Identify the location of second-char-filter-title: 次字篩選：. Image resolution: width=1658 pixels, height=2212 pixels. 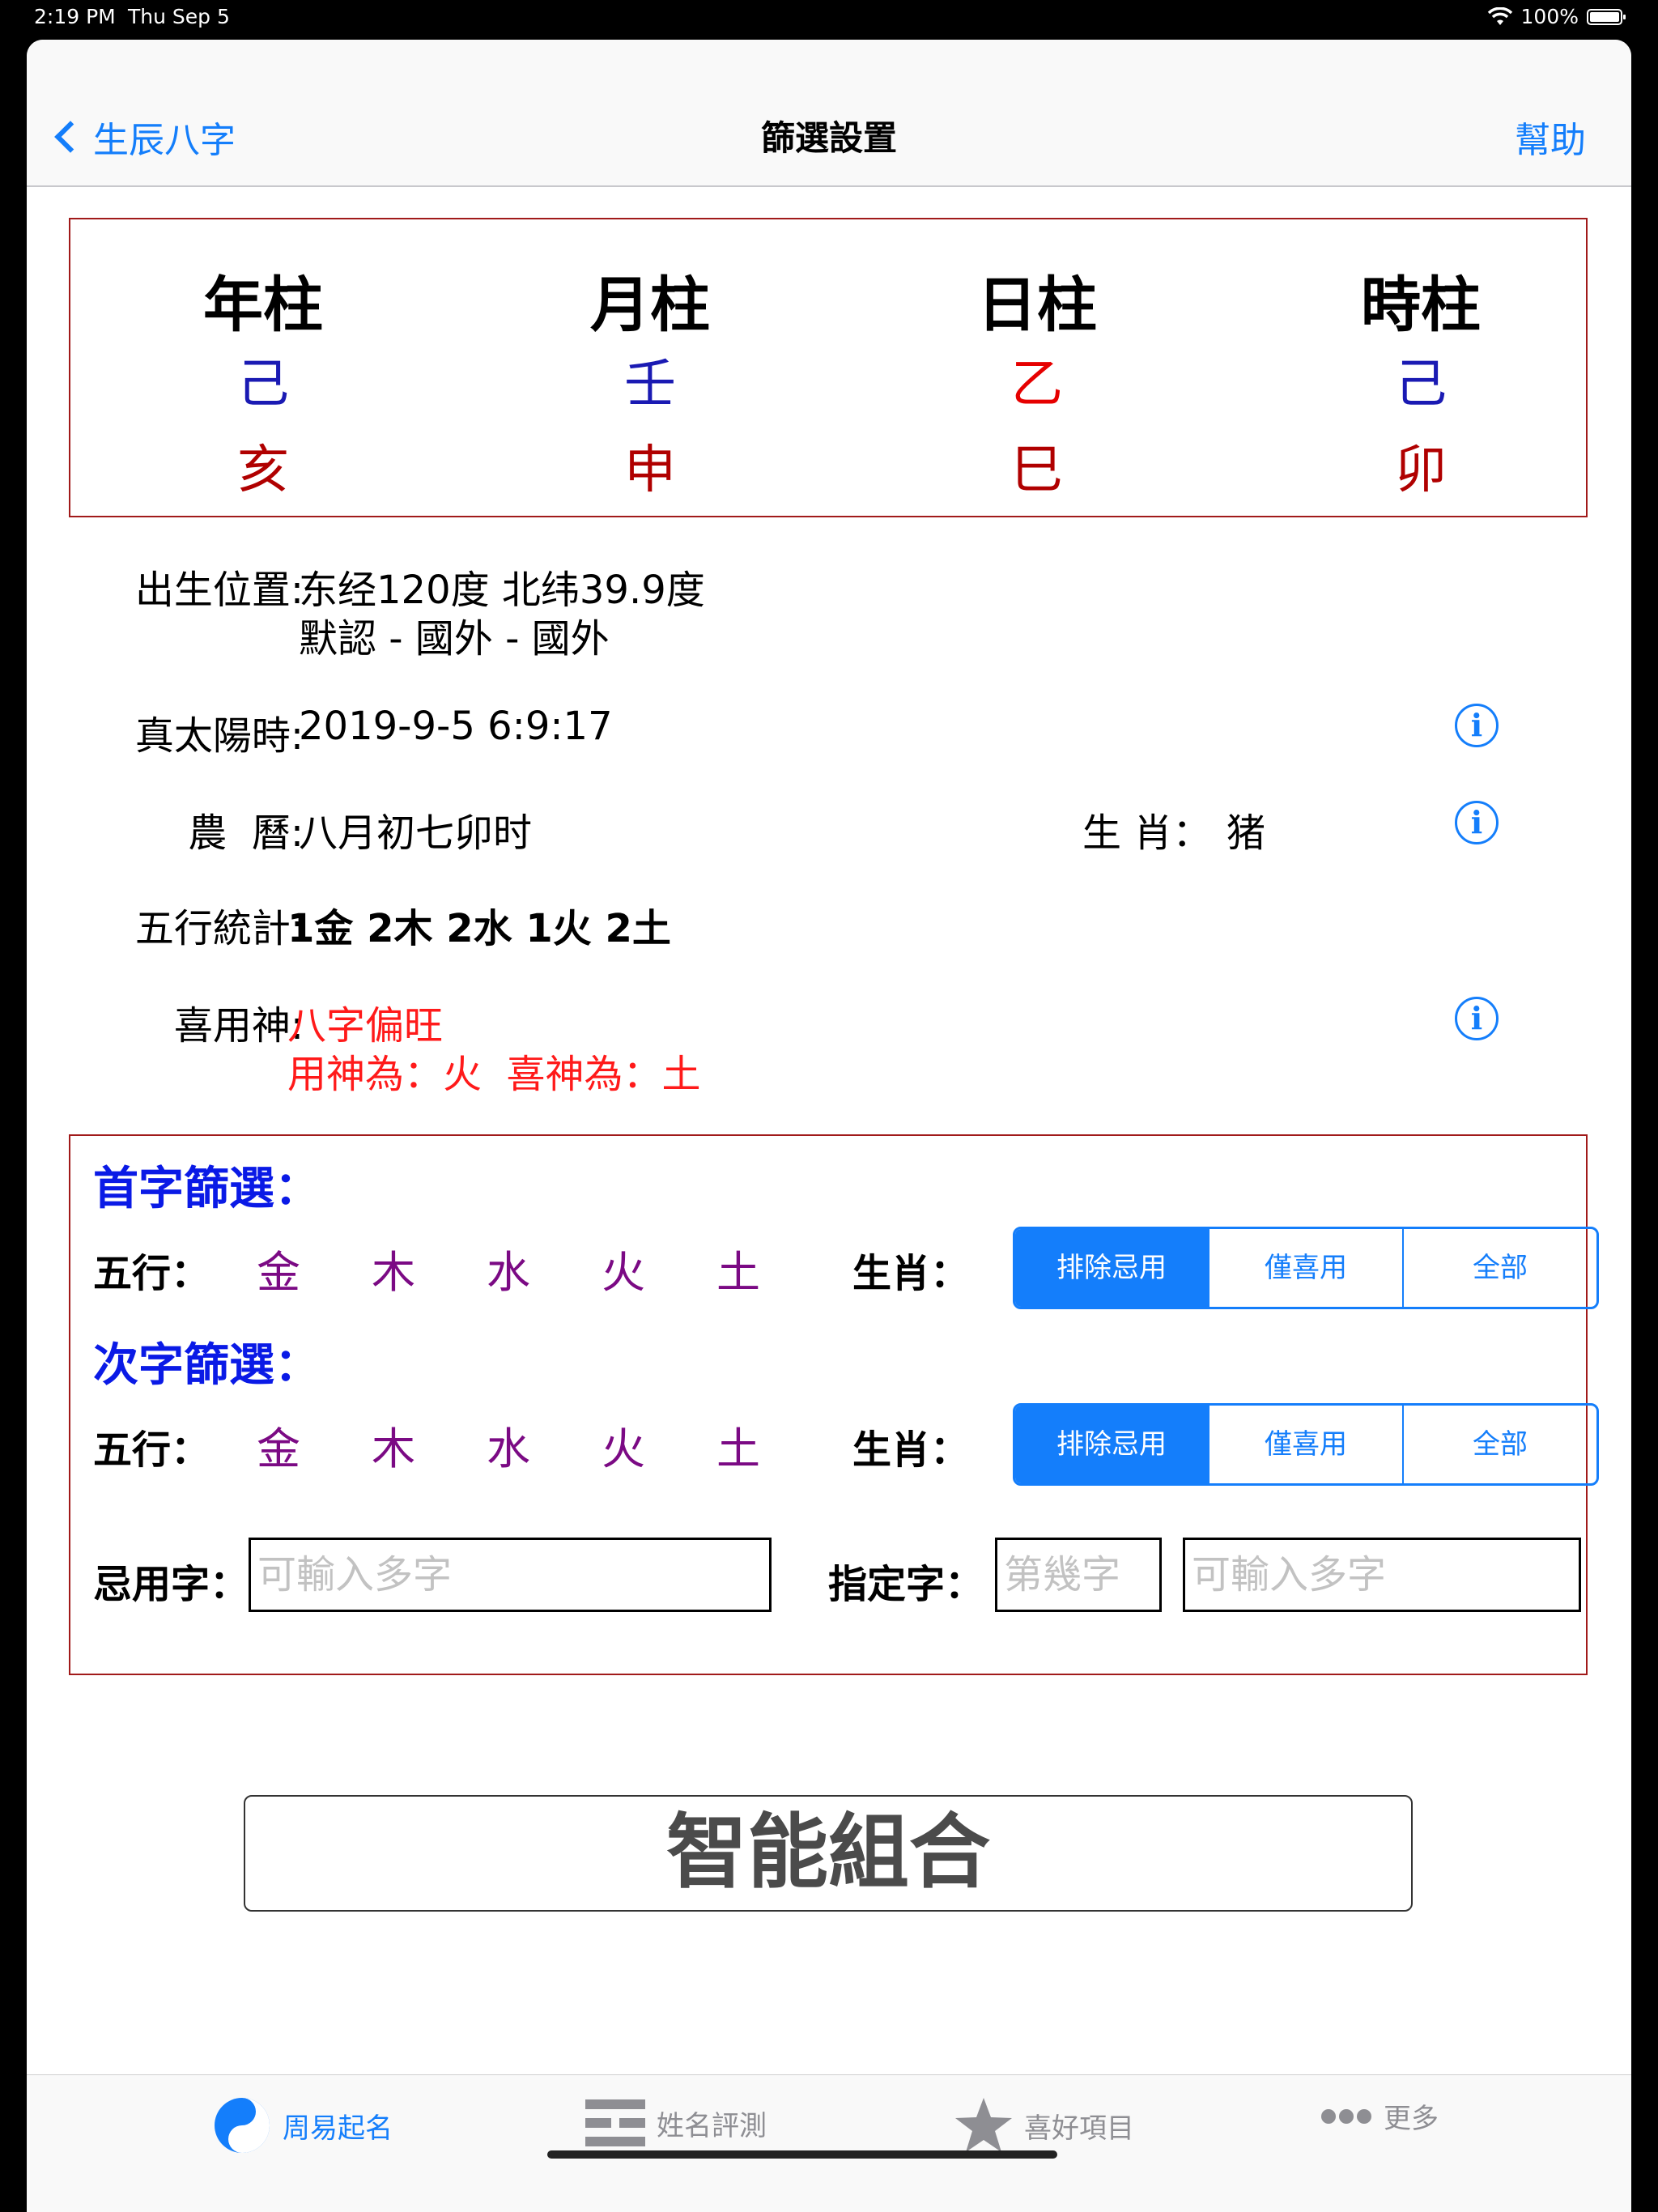
(206, 1365).